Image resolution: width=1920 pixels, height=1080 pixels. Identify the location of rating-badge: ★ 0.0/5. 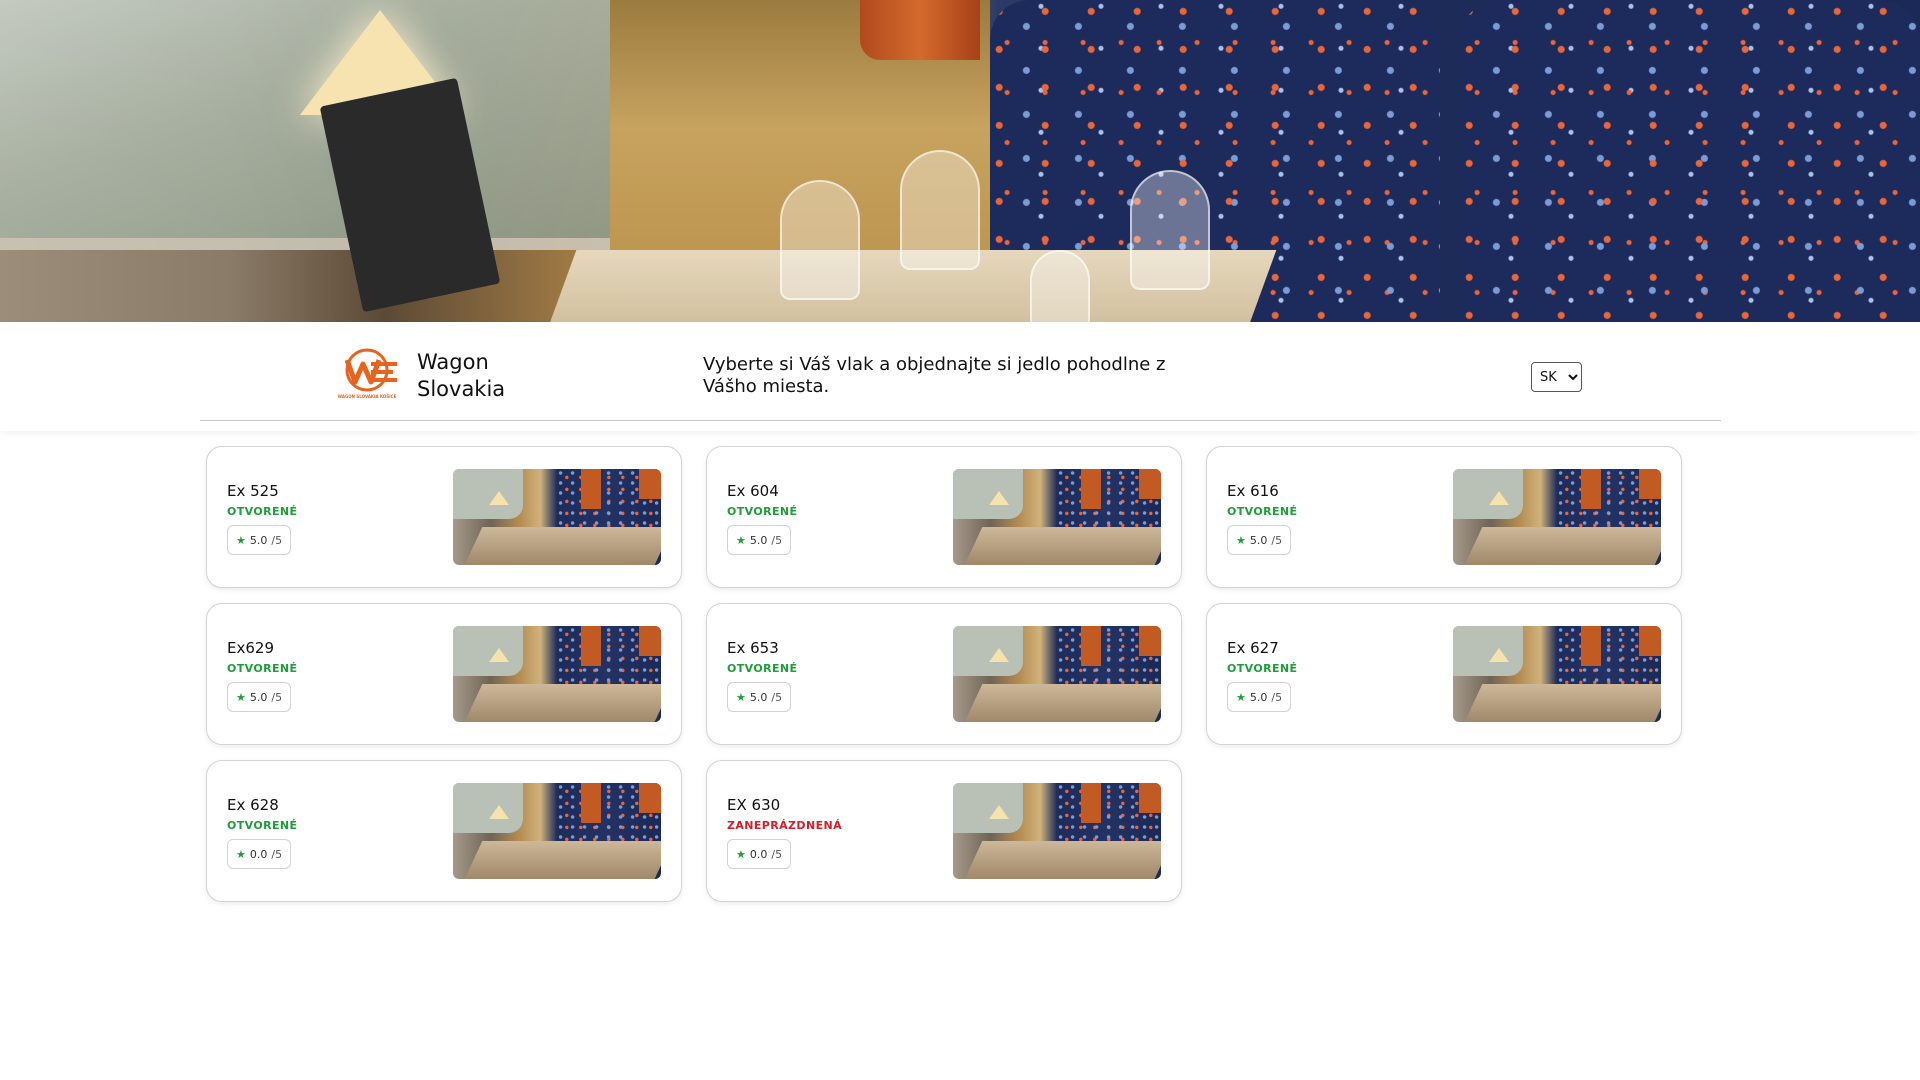
(259, 854).